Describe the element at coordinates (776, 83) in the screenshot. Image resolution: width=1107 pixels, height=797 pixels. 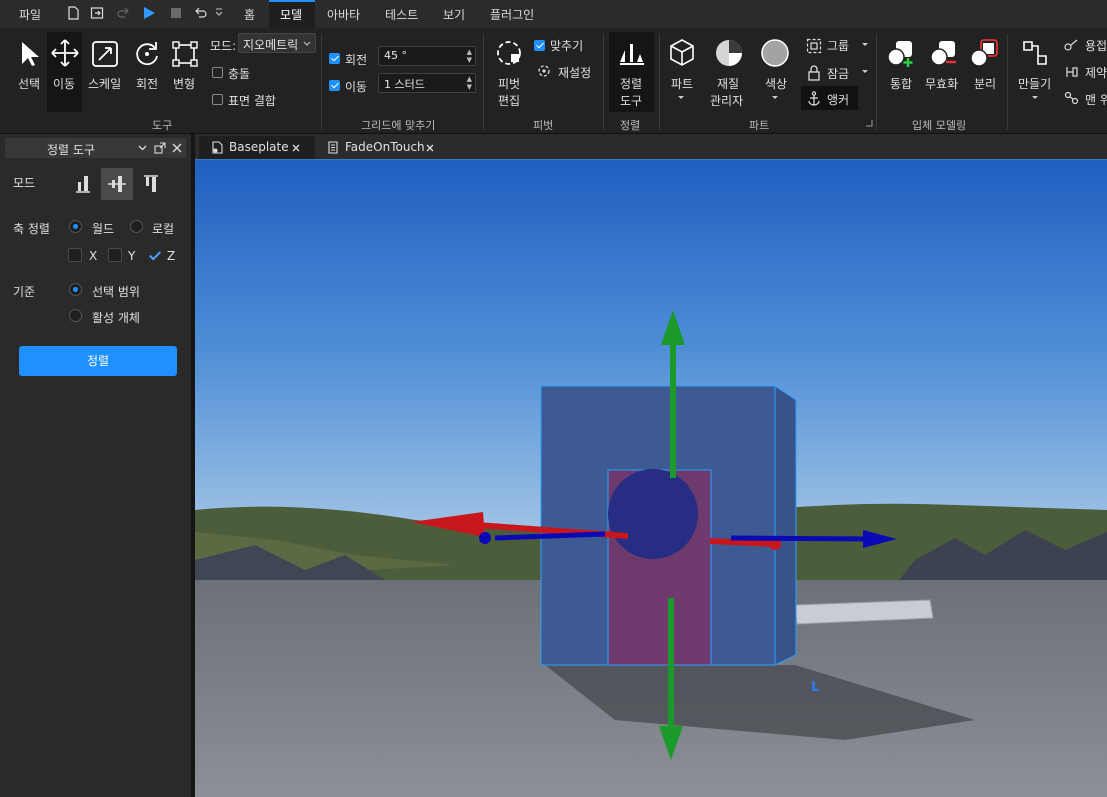
I see `color-button: 색상` at that location.